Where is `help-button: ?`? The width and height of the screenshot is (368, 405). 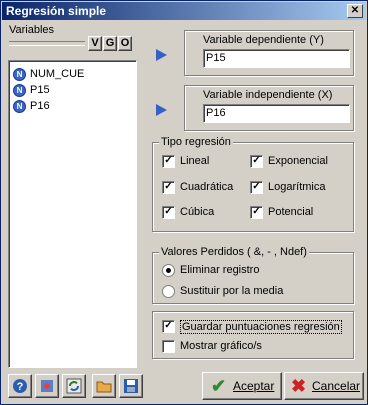
help-button: ? is located at coordinates (20, 386).